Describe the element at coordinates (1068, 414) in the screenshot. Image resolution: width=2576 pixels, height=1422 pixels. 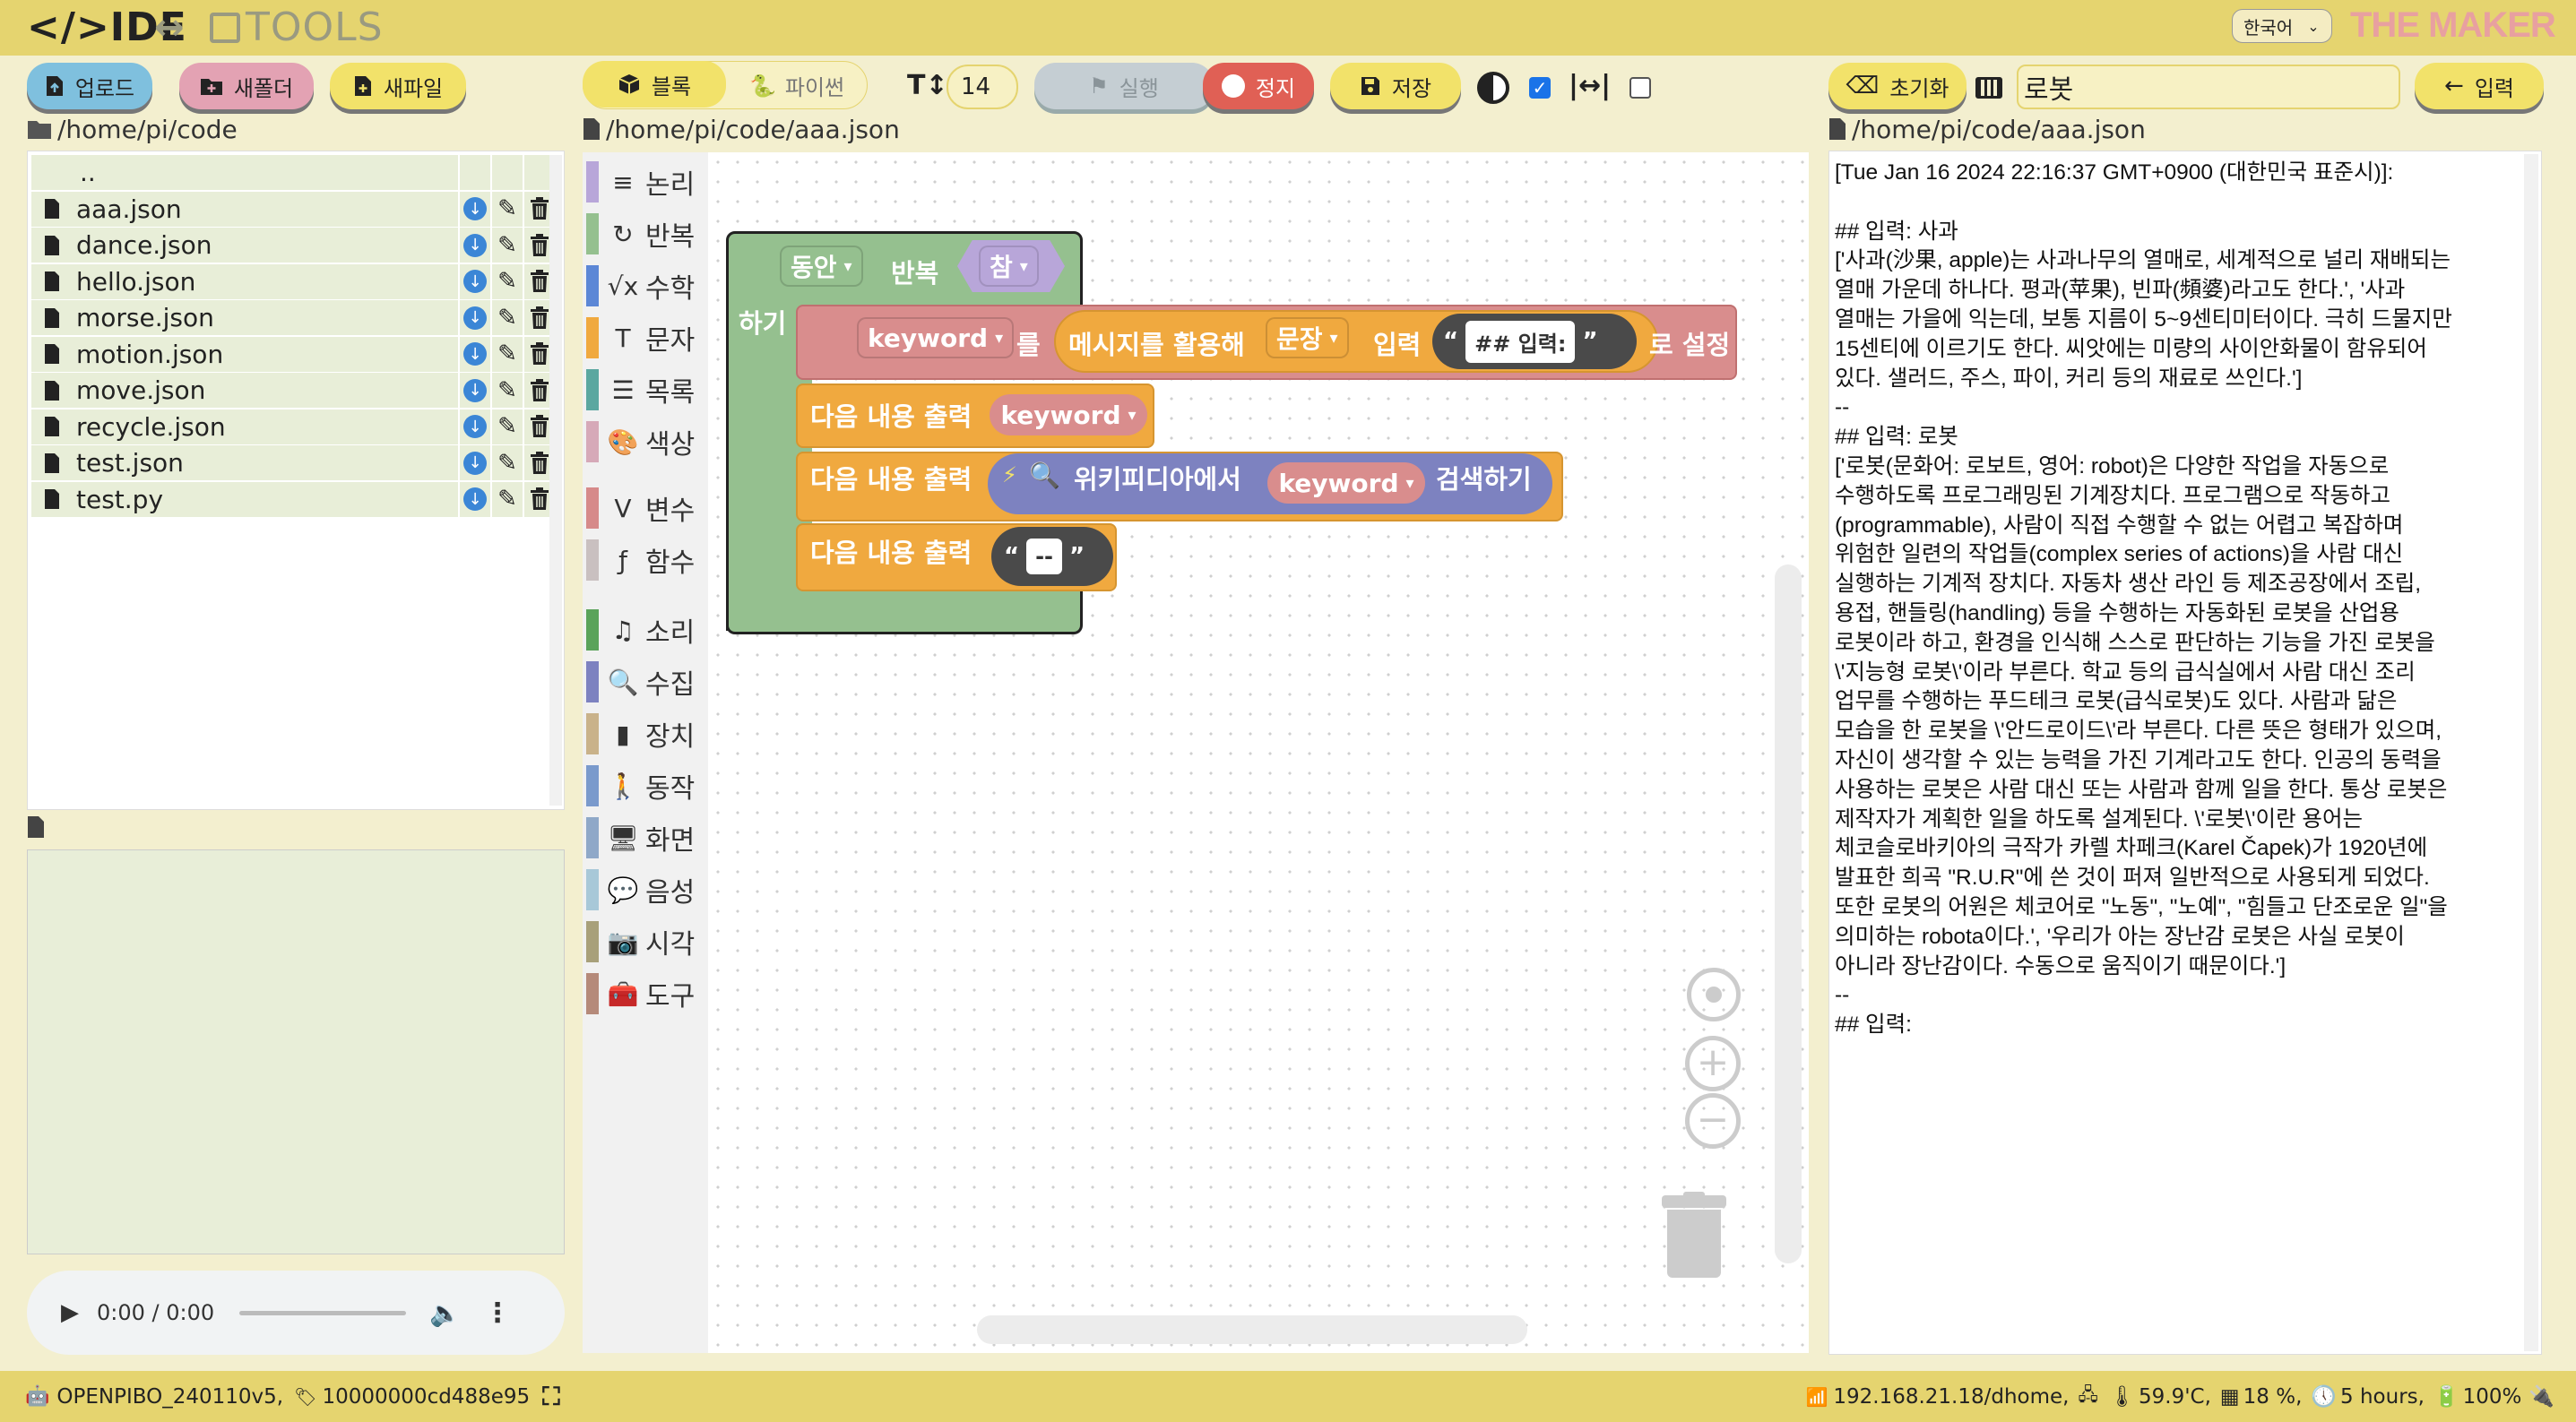
I see `keyword-variable-1: keyword ▾` at that location.